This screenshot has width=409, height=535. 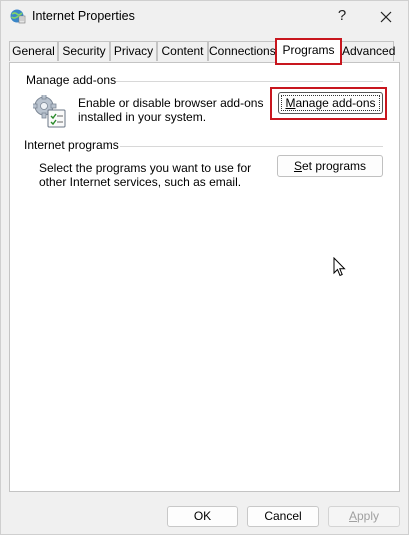 What do you see at coordinates (140, 182) in the screenshot?
I see `internet-programs-description-2: other Internet services, such as email.` at bounding box center [140, 182].